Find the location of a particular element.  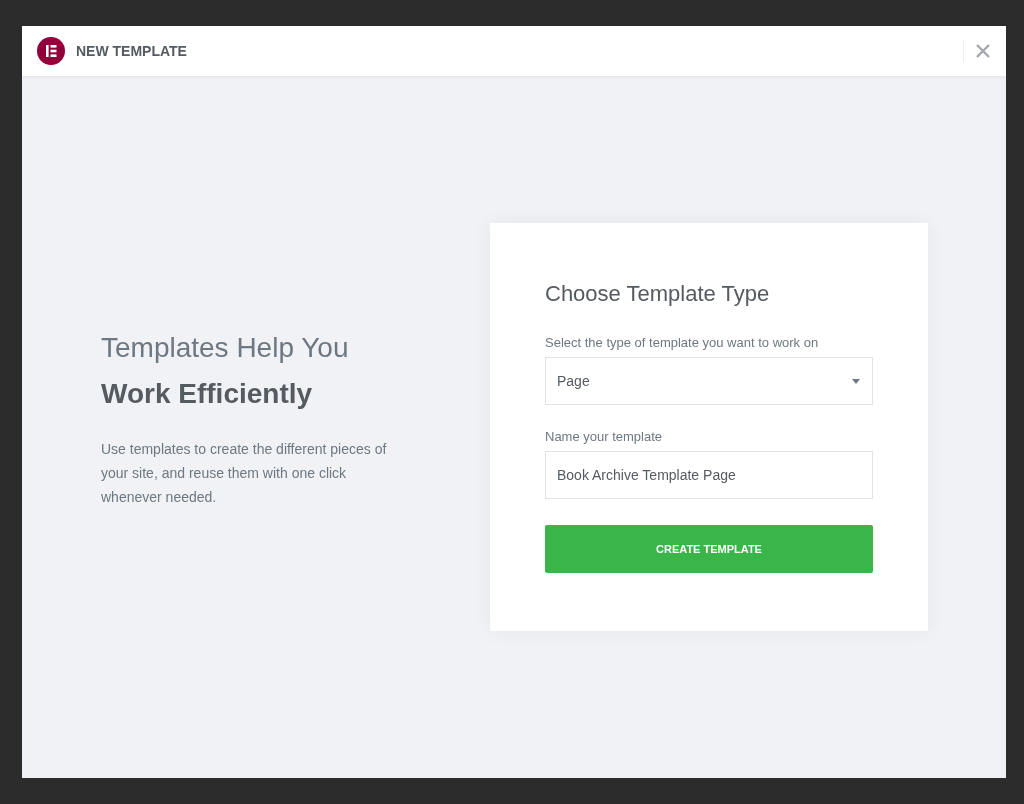

window-title: NEW TEMPLATE is located at coordinates (131, 51).